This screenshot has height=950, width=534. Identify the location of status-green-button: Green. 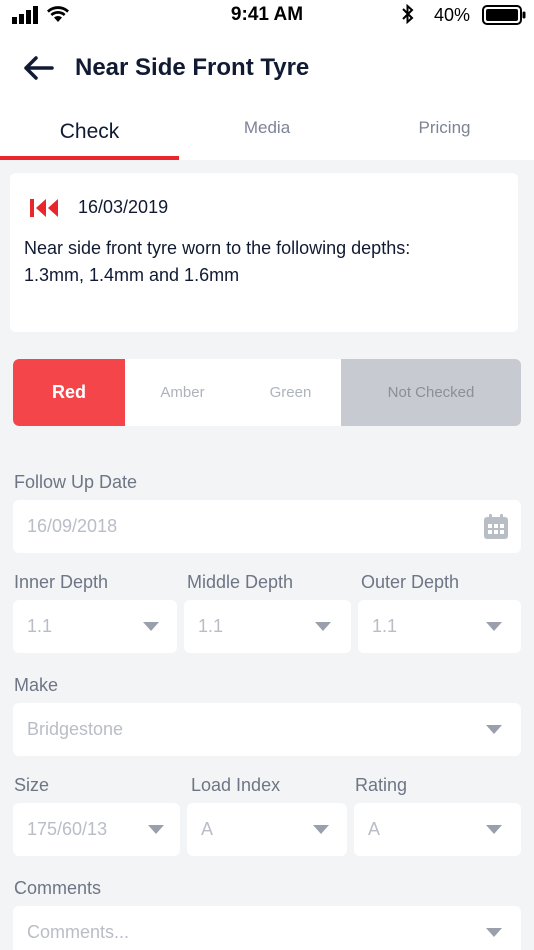
(290, 392).